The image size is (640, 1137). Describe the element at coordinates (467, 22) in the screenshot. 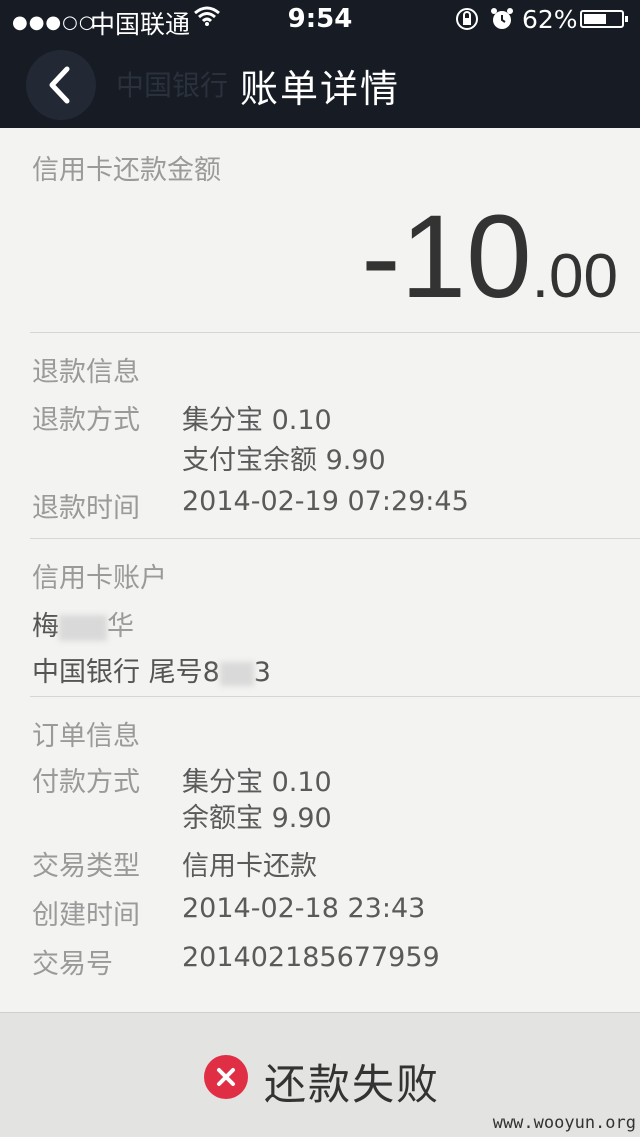

I see `rotation-lock-icon` at that location.